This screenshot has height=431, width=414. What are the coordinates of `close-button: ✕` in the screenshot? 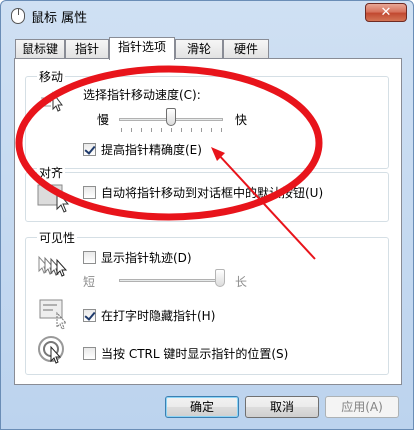 It's located at (386, 12).